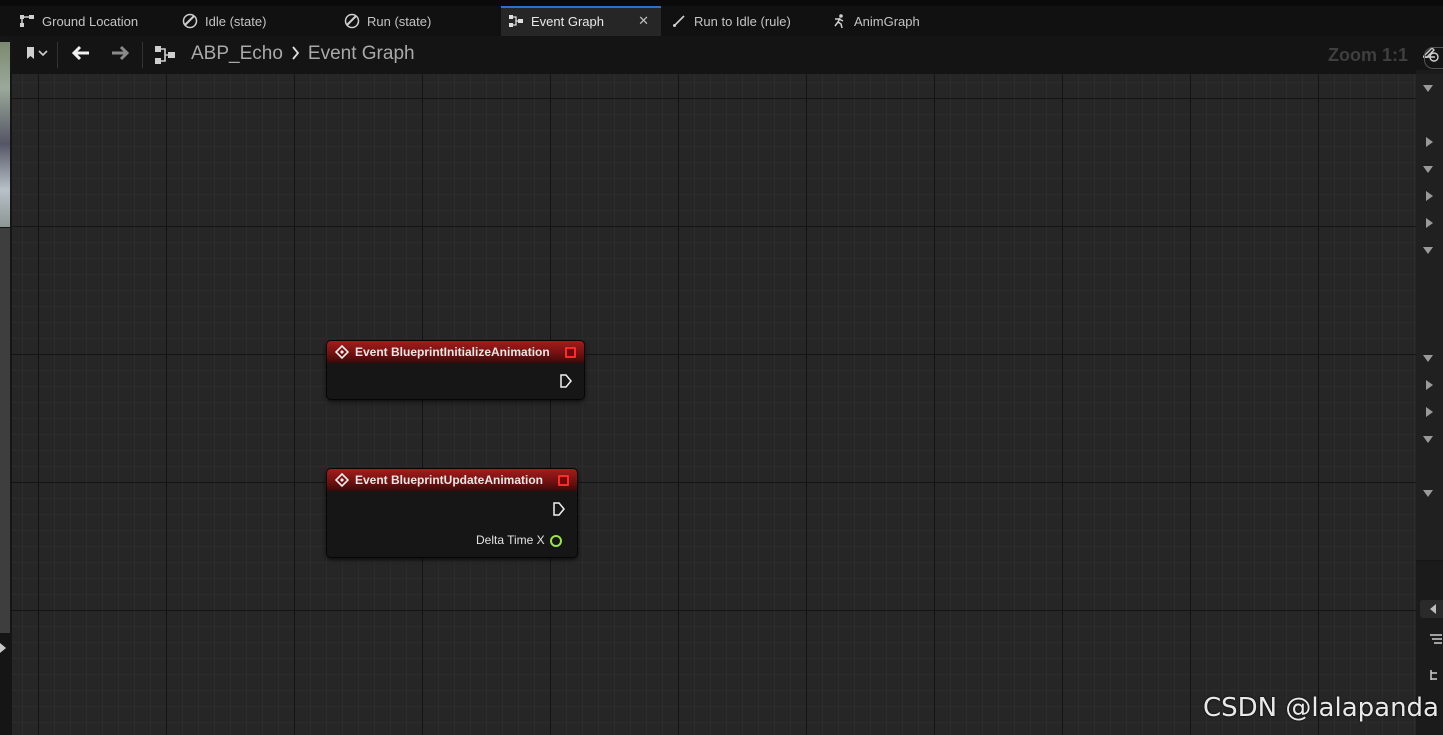 This screenshot has height=735, width=1443. I want to click on zoom-level: Zoom 1:1, so click(1367, 55).